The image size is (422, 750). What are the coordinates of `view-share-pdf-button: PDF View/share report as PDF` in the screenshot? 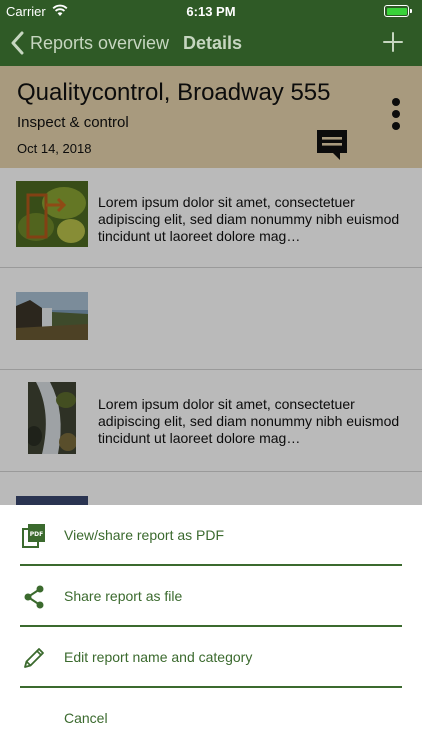 It's located at (211, 535).